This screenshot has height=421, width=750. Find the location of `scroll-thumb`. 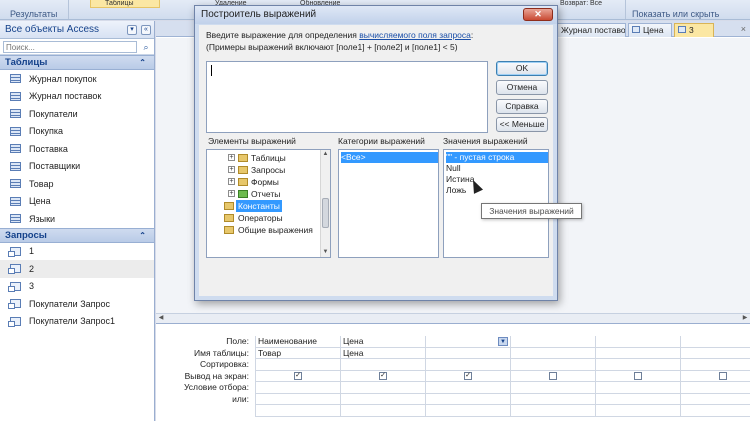

scroll-thumb is located at coordinates (325, 213).